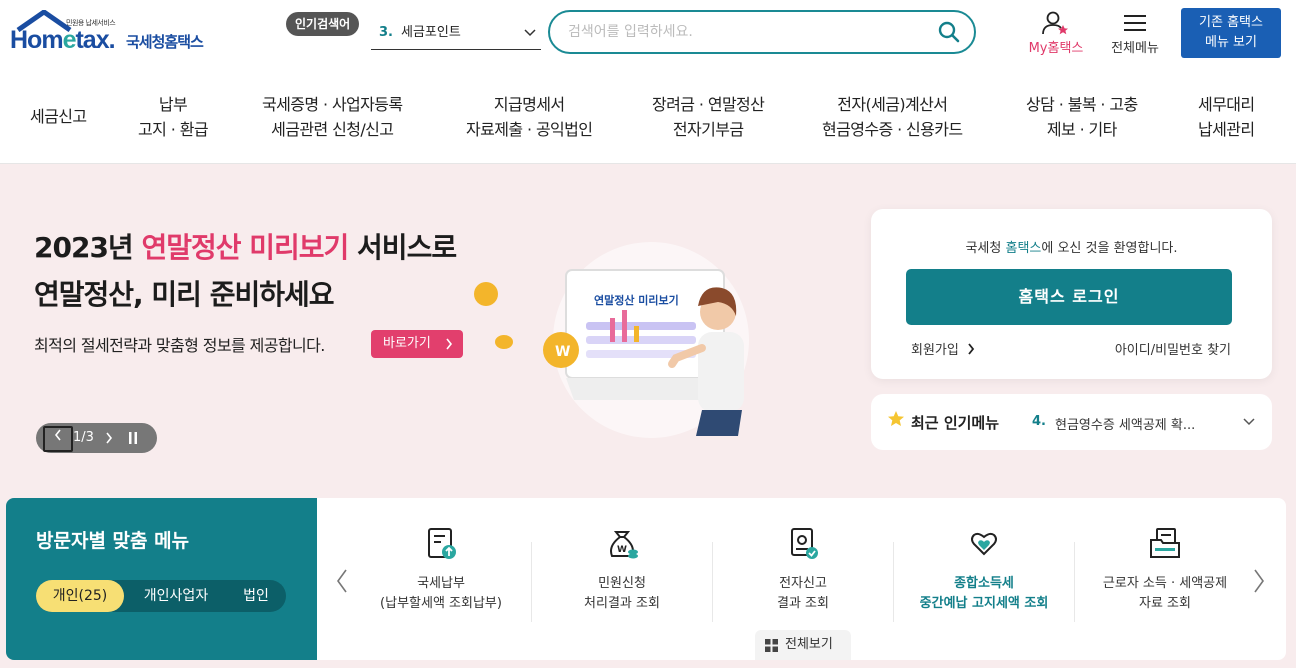 This screenshot has height=668, width=1296. Describe the element at coordinates (1231, 42) in the screenshot. I see `old-btn-line2: 메뉴 보기` at that location.